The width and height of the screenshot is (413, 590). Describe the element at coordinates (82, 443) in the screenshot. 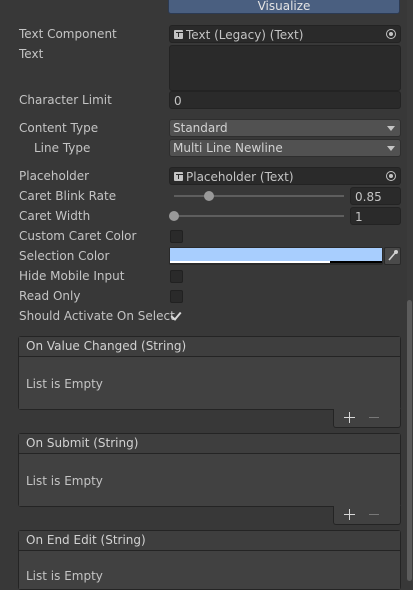

I see `event-title: On Submit (String)` at that location.